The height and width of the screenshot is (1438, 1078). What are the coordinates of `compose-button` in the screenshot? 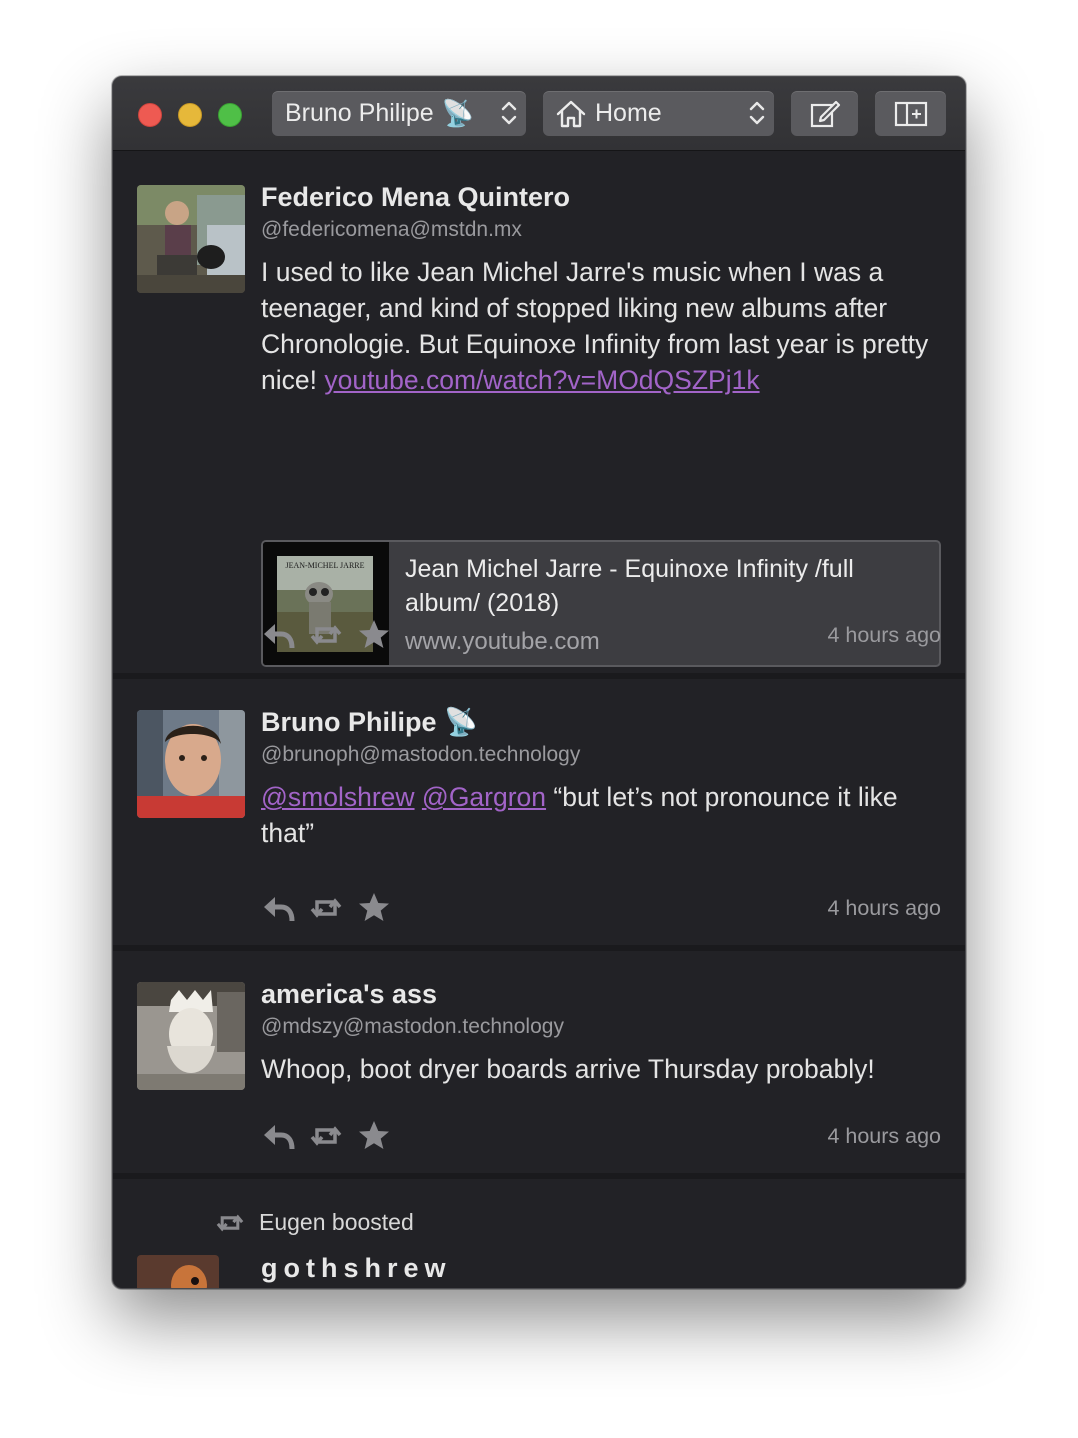 It's located at (824, 113).